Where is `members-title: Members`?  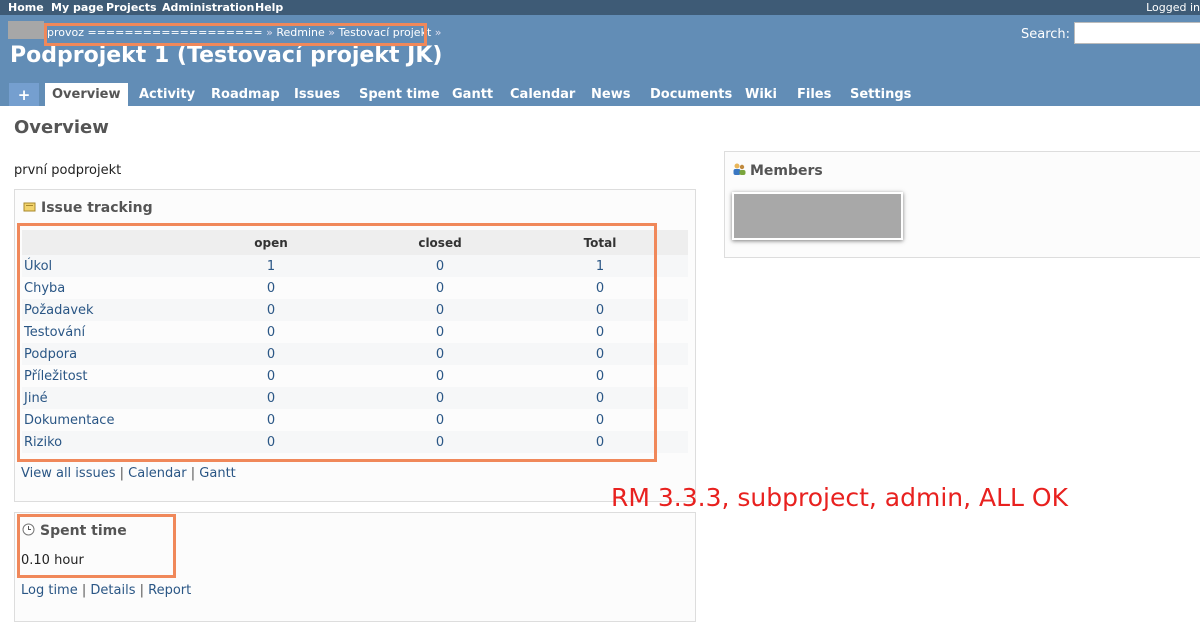
members-title: Members is located at coordinates (786, 171).